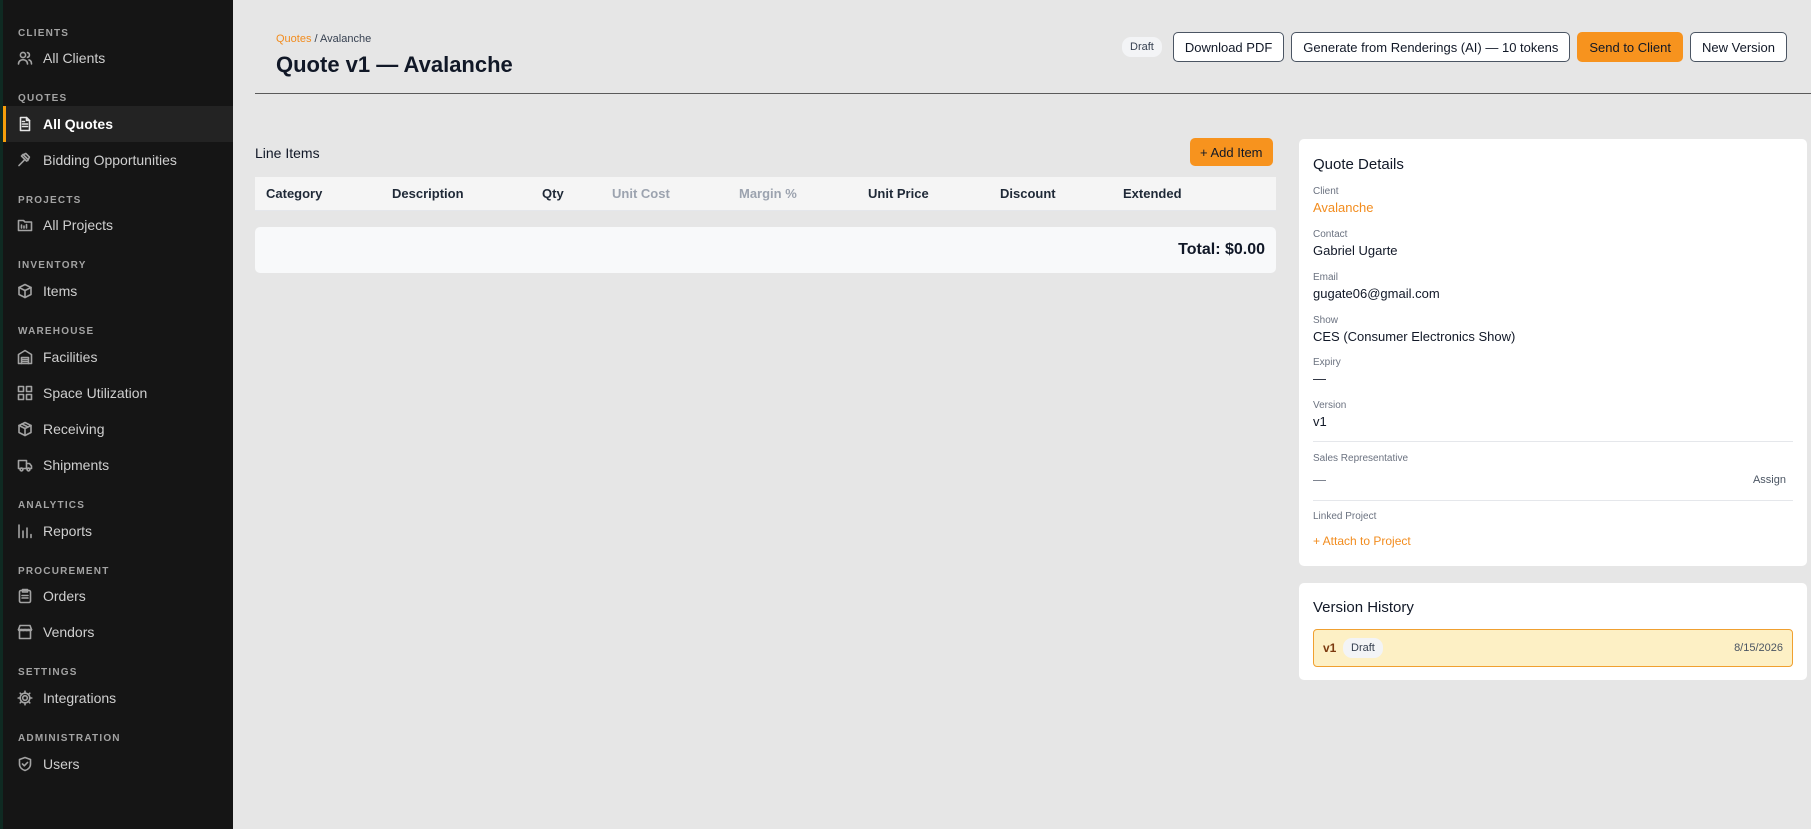 This screenshot has width=1811, height=829. I want to click on sidebar-item-label: Receiving, so click(74, 429).